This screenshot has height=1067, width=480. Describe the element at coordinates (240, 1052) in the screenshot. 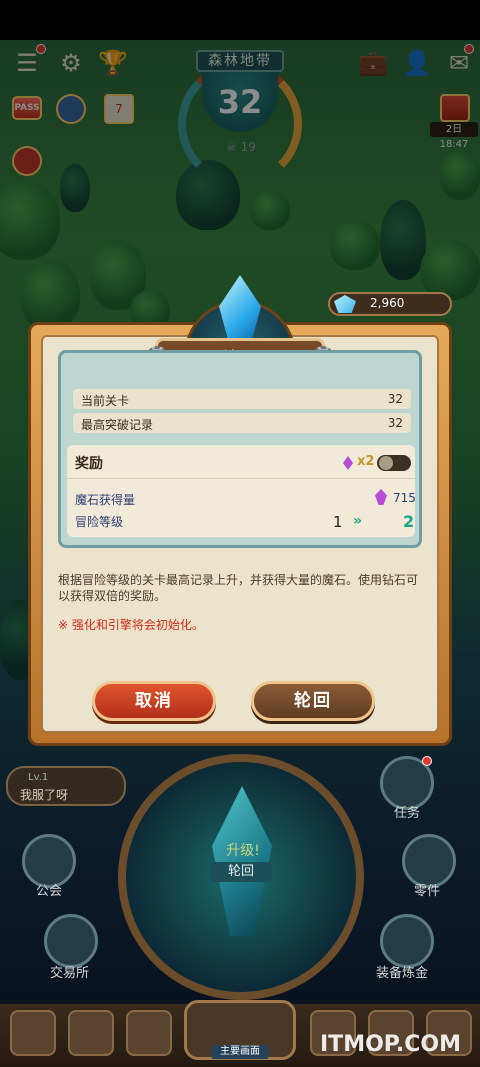

I see `main-screen-label: 主要画面` at that location.